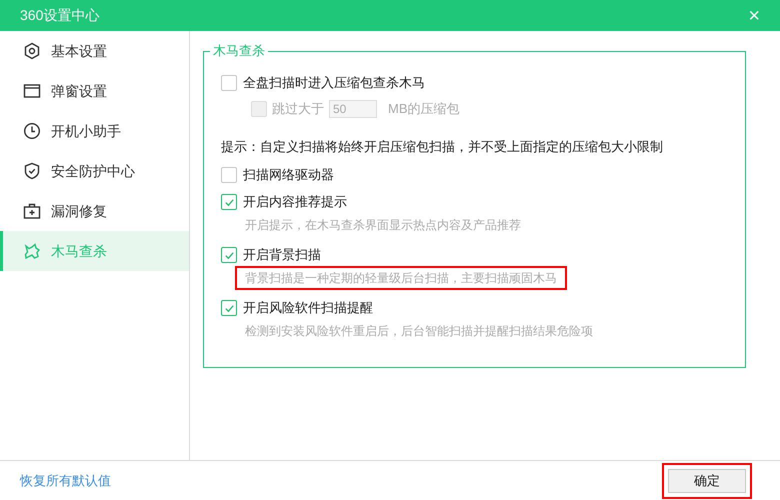 The height and width of the screenshot is (500, 780). What do you see at coordinates (32, 211) in the screenshot?
I see `medical-kit-icon` at bounding box center [32, 211].